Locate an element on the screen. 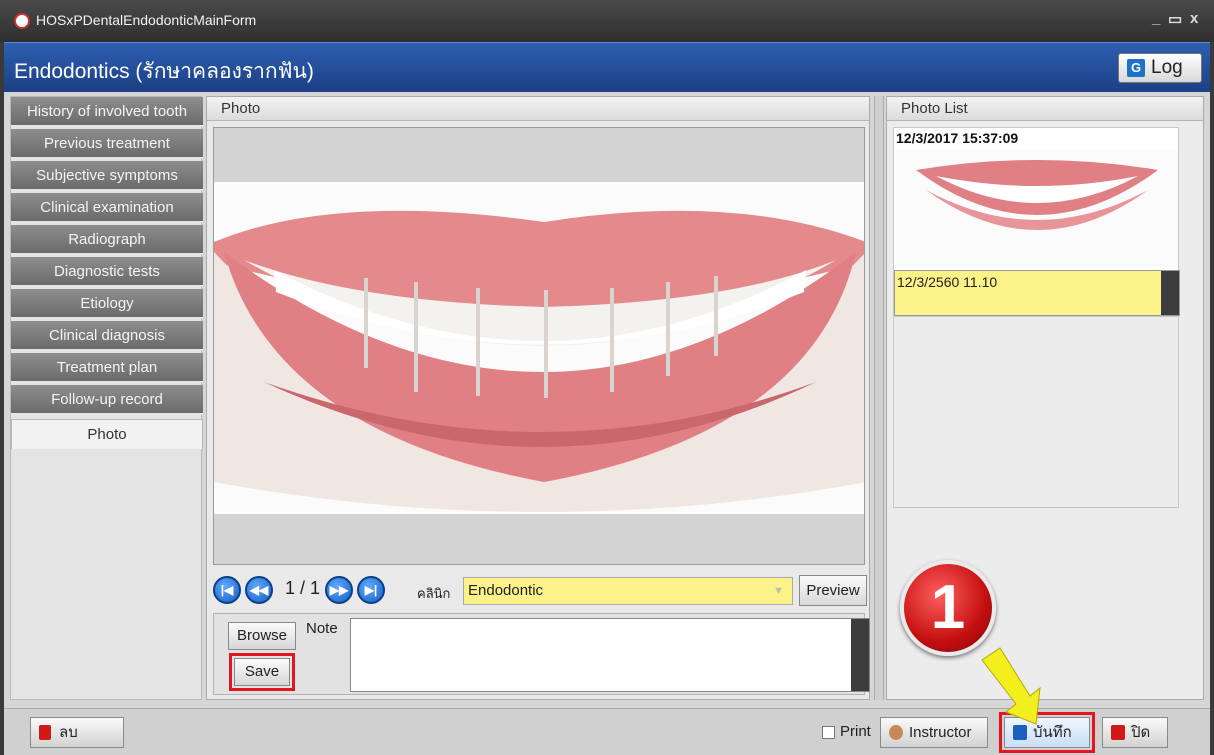 This screenshot has height=755, width=1214. photo-note-scrollbar is located at coordinates (1170, 293).